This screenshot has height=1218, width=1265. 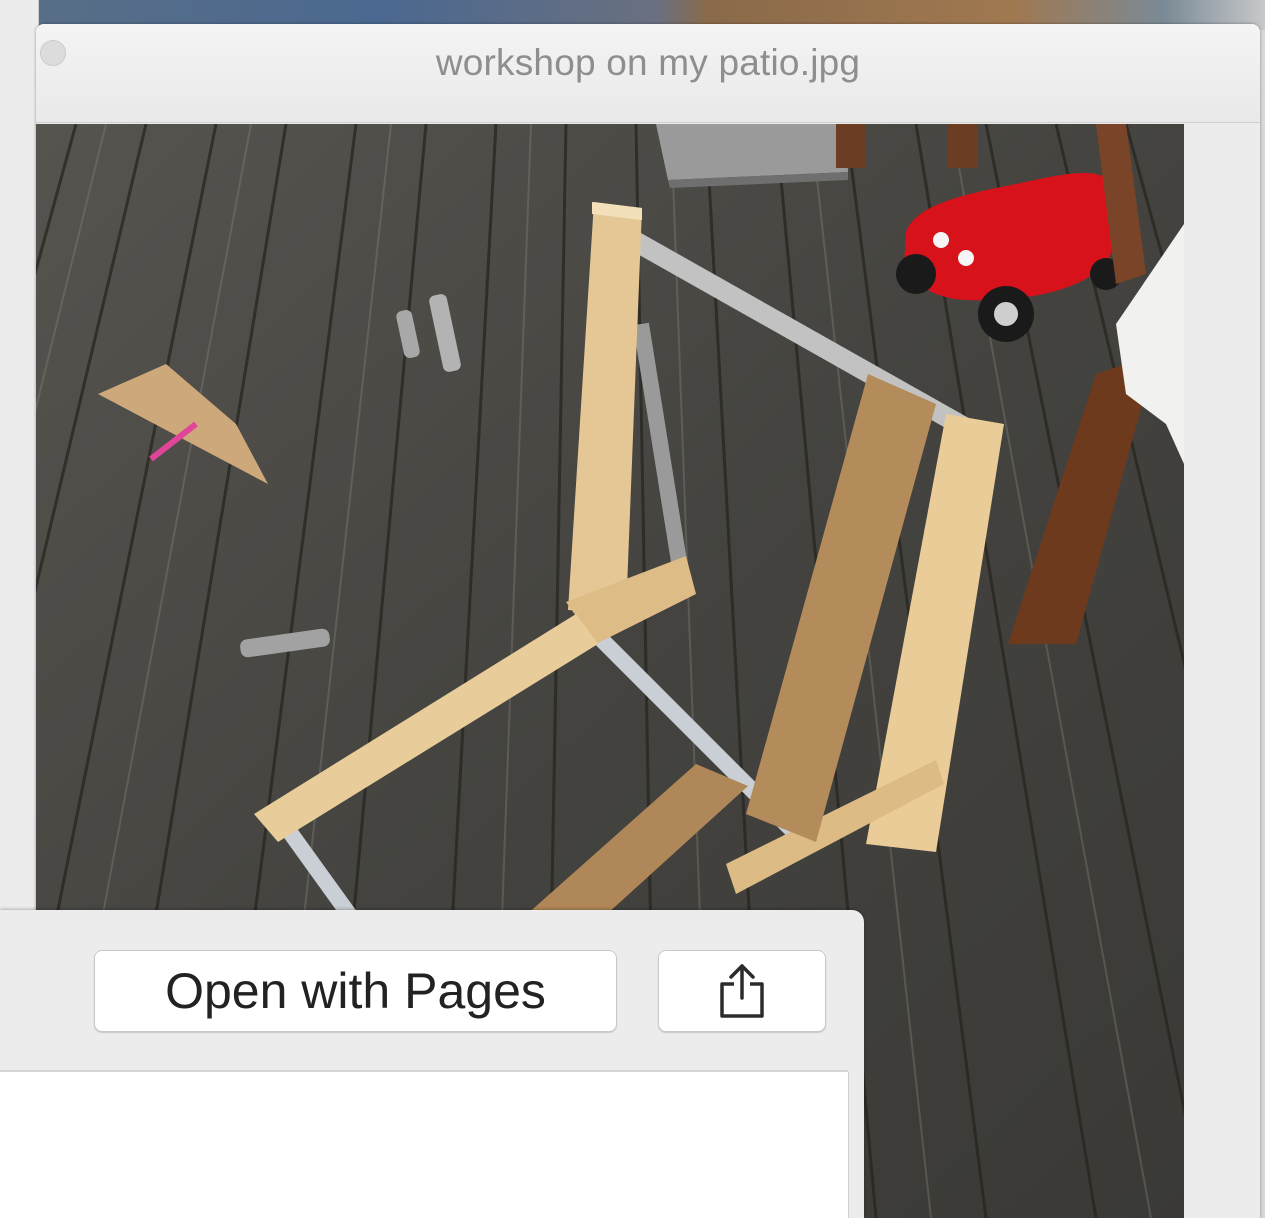 I want to click on window-titlebar: workshop on my patio.jpg, so click(x=648, y=73).